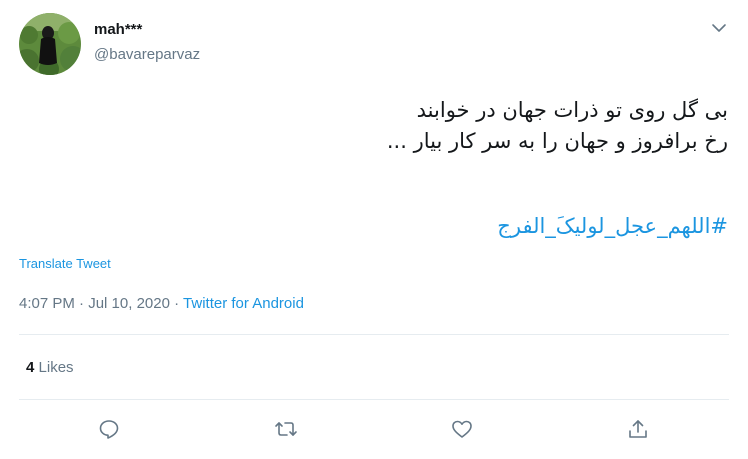 The image size is (748, 459). What do you see at coordinates (56, 367) in the screenshot?
I see `likes-label: Likes` at bounding box center [56, 367].